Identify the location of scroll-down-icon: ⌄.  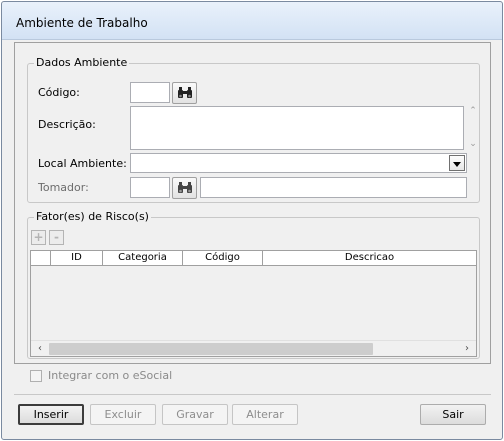
(473, 144).